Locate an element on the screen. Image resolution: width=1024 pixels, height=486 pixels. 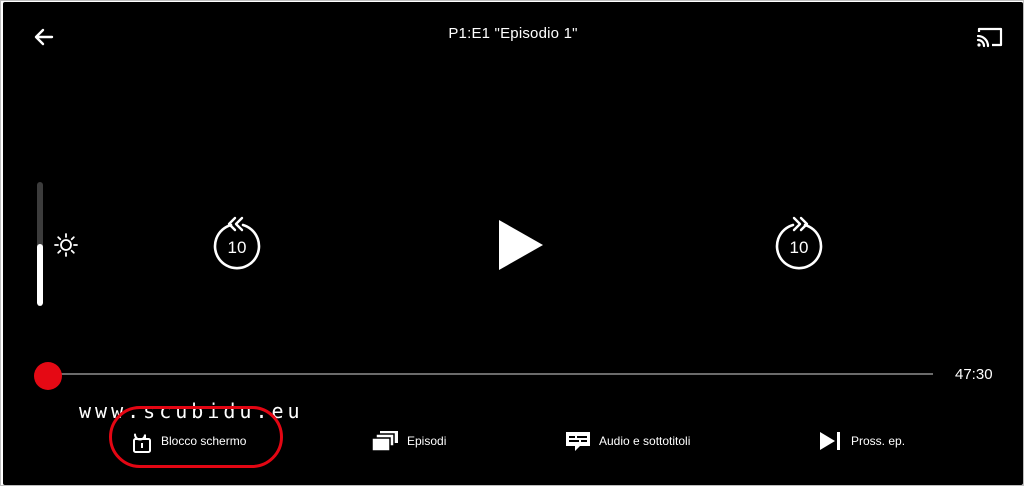
forward-10-button: 10 is located at coordinates (799, 243).